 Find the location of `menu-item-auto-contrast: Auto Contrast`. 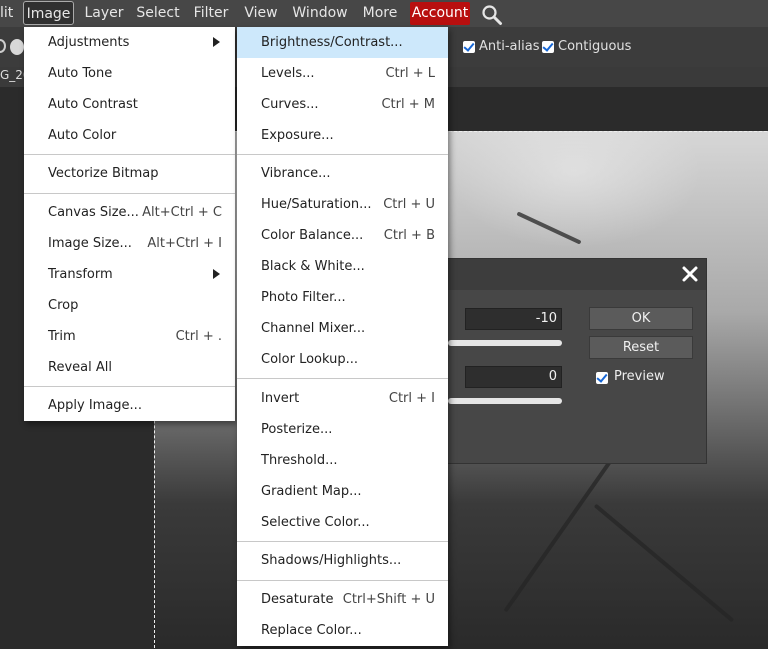

menu-item-auto-contrast: Auto Contrast is located at coordinates (129, 104).